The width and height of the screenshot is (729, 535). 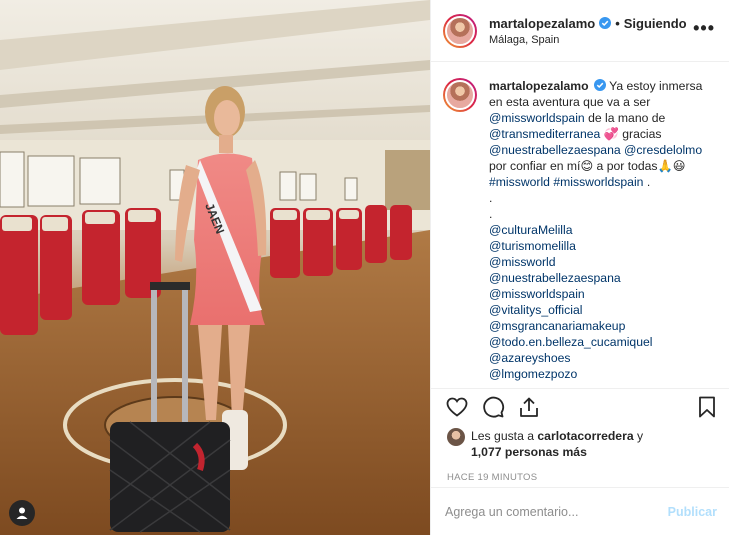 What do you see at coordinates (580, 471) in the screenshot?
I see `post-timestamp: HACE 19 MINUTOS` at bounding box center [580, 471].